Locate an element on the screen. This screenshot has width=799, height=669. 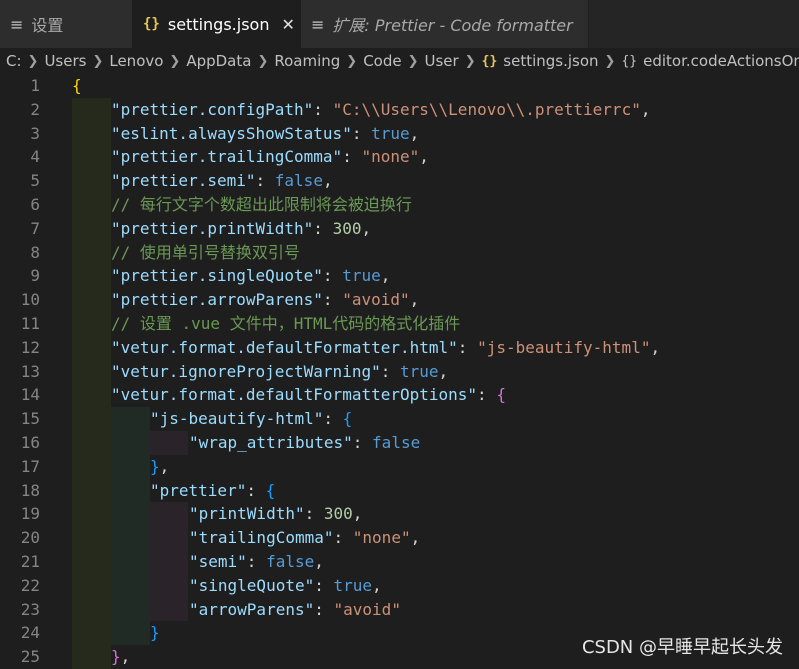
line-number: 17 is located at coordinates (30, 466).